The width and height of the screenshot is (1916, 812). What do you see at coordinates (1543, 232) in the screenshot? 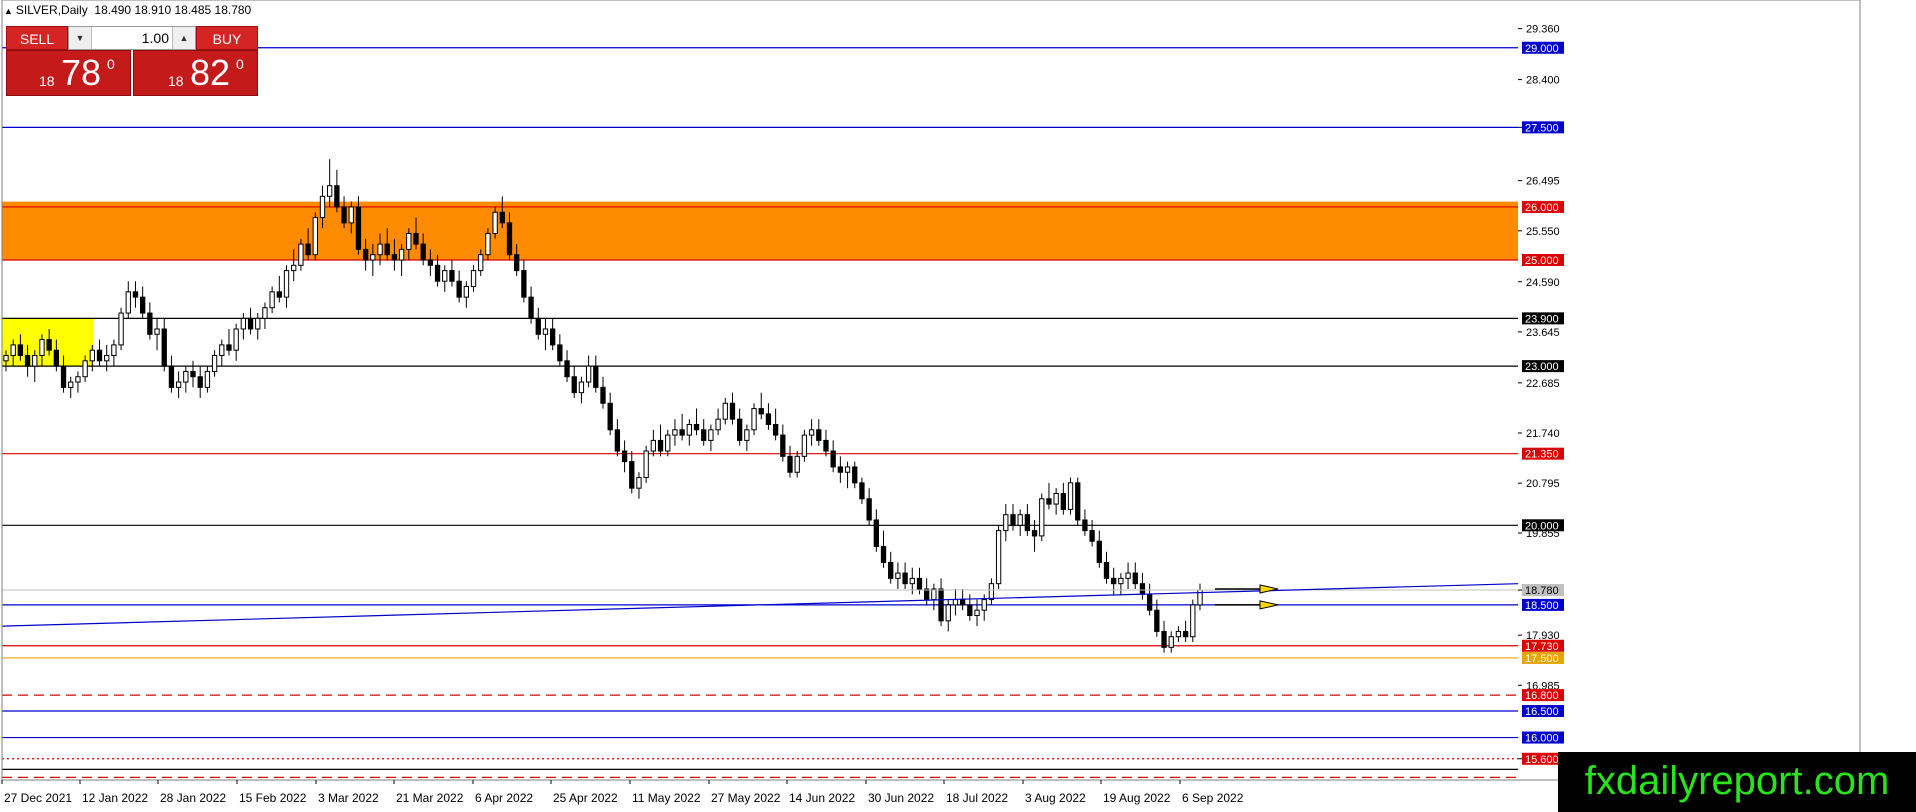
I see `y-tick-label: 25.550` at bounding box center [1543, 232].